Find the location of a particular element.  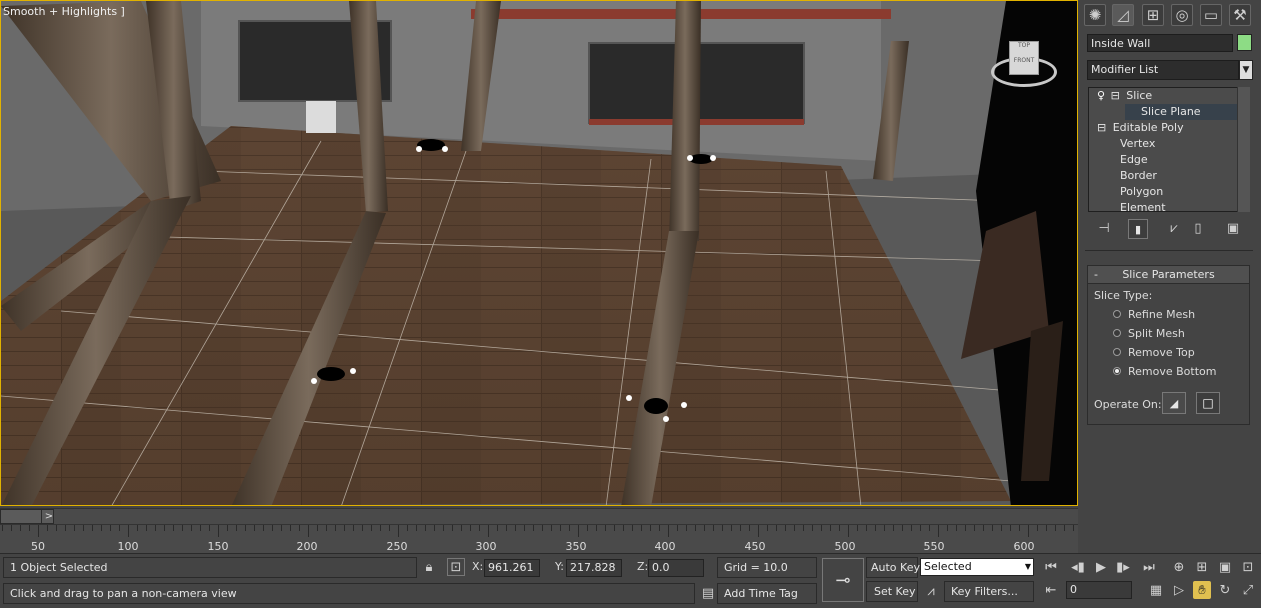

add-time-tag-button: Add Time Tag is located at coordinates (767, 593).